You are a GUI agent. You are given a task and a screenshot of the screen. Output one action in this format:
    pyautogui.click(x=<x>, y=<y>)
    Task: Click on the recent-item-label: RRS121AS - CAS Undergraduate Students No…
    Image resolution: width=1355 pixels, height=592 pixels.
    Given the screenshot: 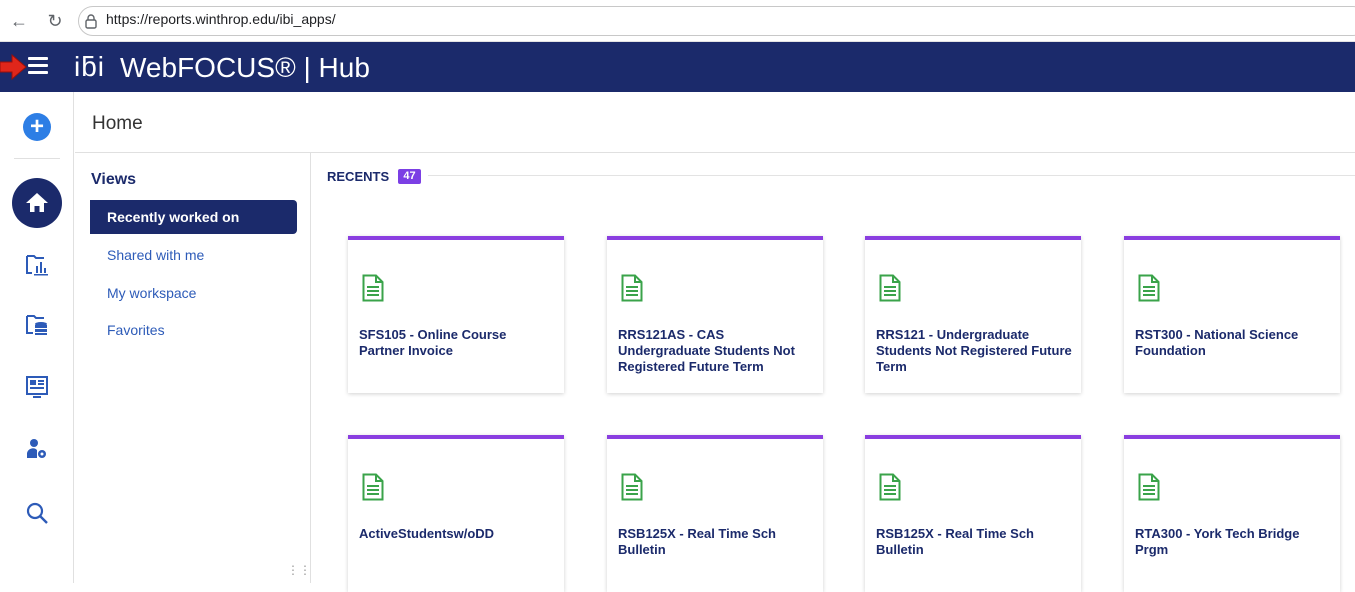 What is the action you would take?
    pyautogui.click(x=706, y=350)
    